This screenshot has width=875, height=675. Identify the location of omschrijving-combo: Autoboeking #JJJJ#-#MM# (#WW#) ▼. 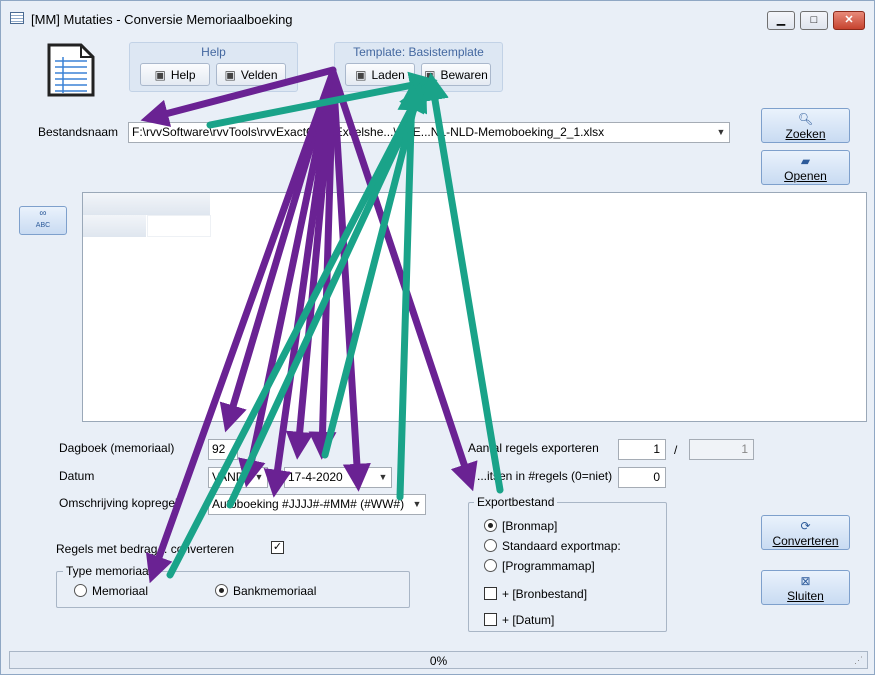
(317, 504).